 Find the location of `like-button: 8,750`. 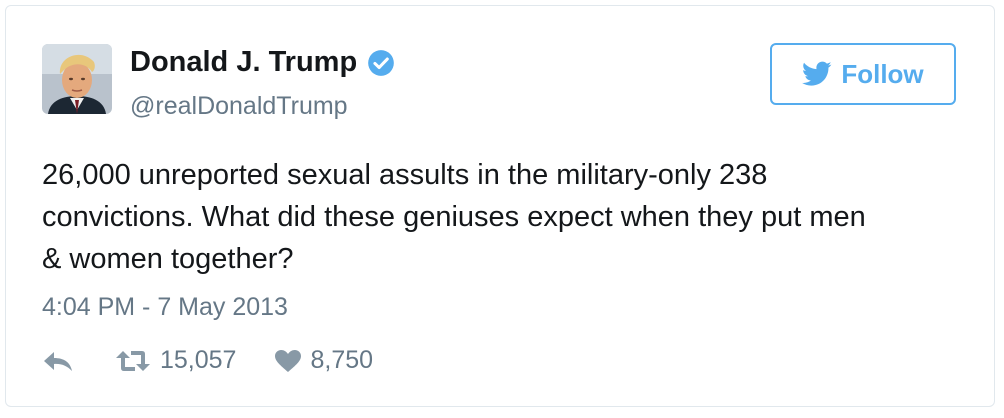

like-button: 8,750 is located at coordinates (323, 360).